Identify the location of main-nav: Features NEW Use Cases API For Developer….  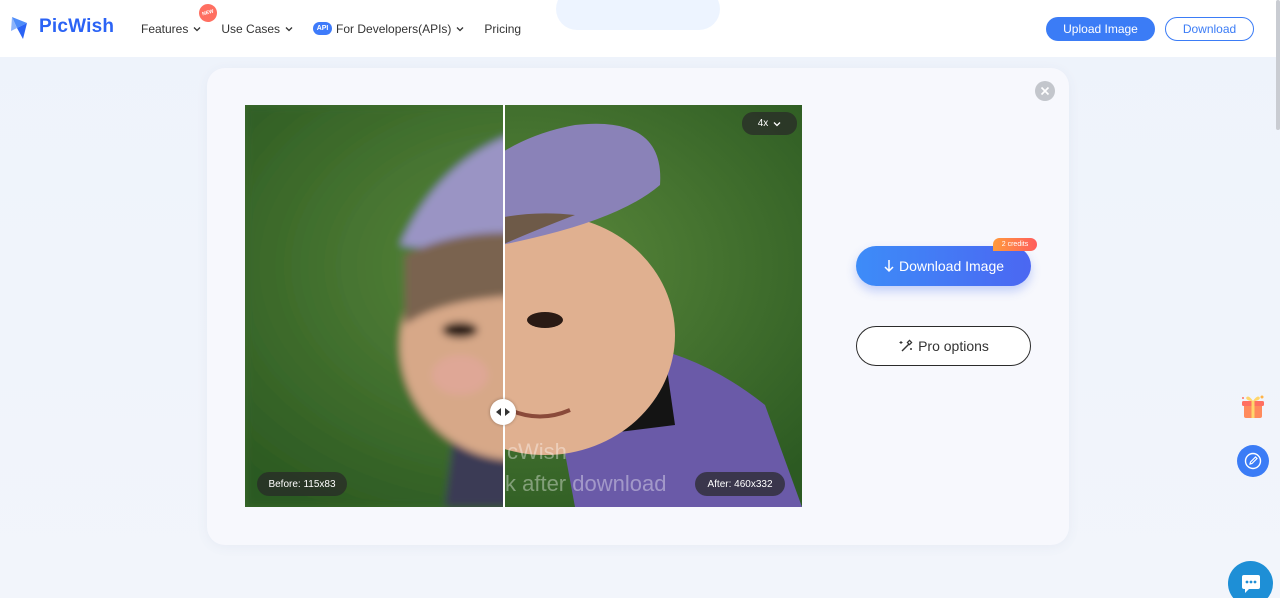
(341, 28).